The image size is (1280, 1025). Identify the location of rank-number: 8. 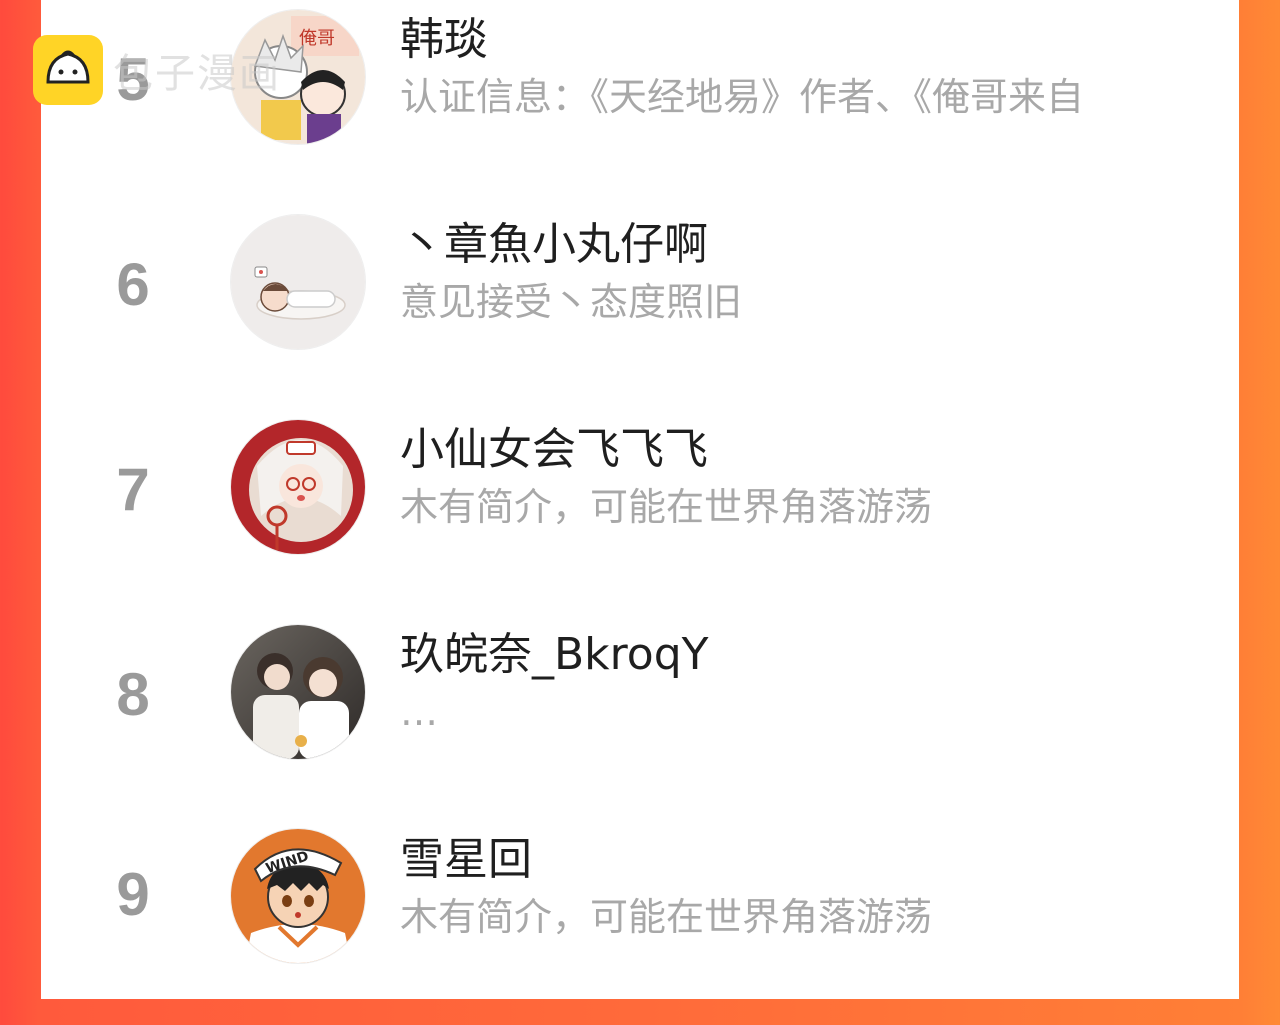
(133, 694).